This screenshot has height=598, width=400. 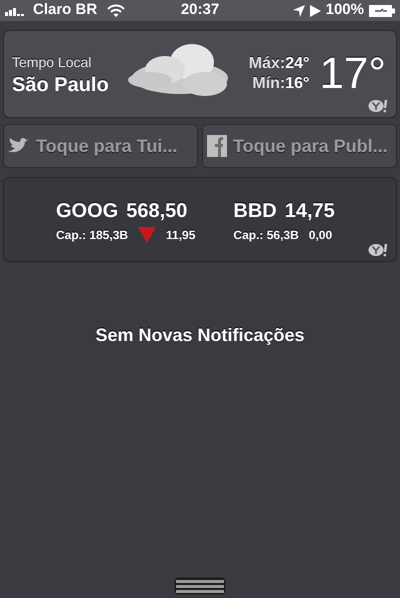 I want to click on market-cap: Cap.: 56,3B, so click(x=266, y=235).